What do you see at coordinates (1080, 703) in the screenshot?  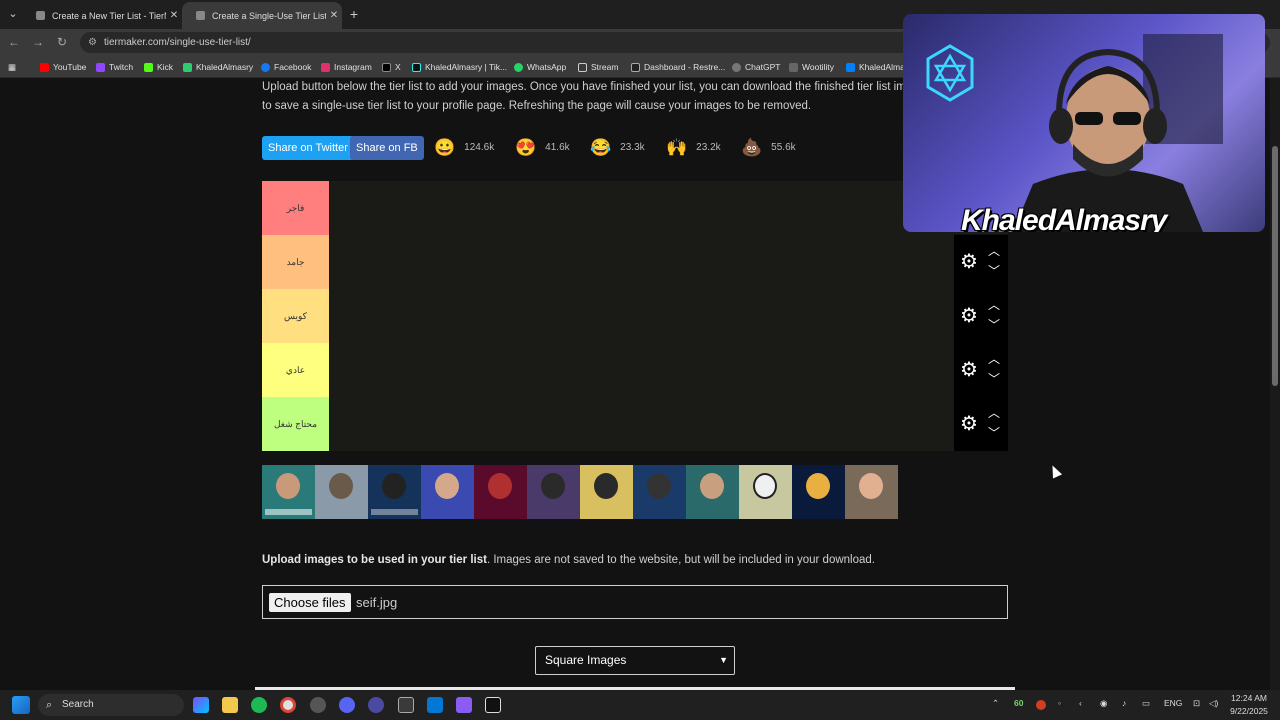 I see `app-tray-icon: ‹` at bounding box center [1080, 703].